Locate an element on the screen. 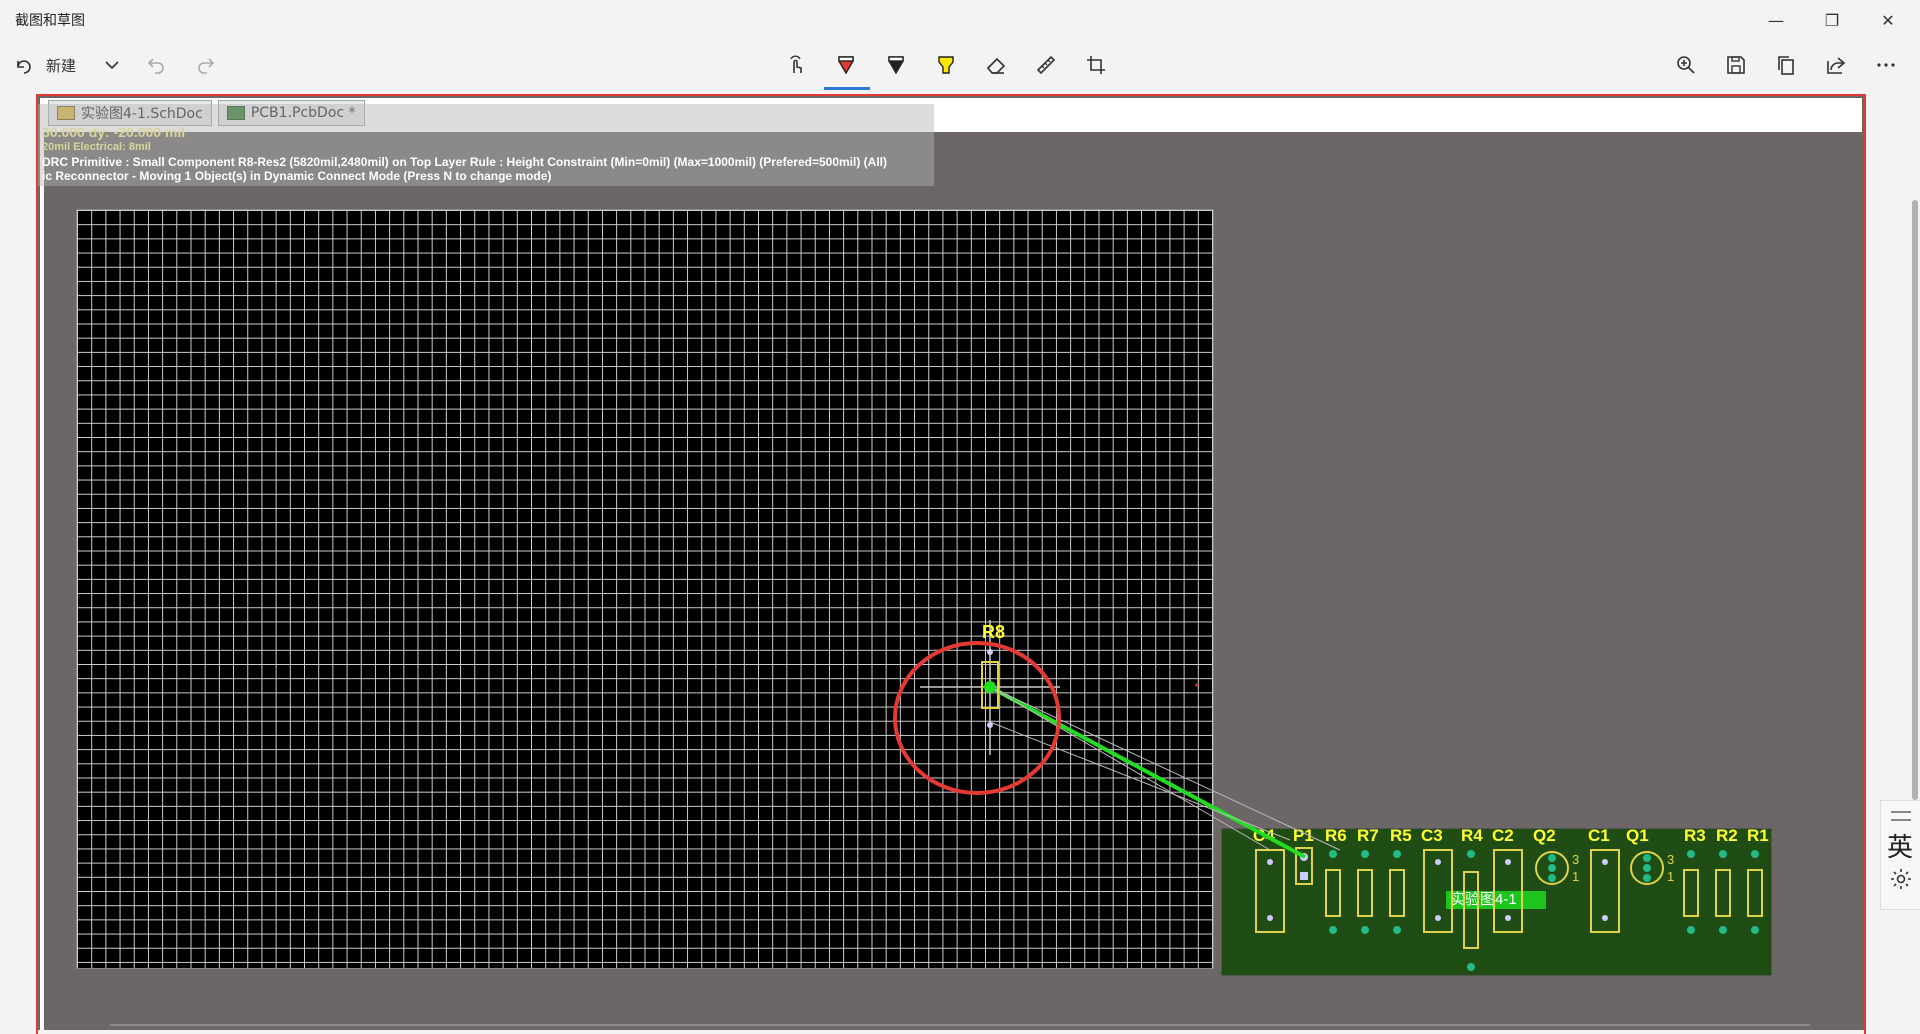  eraser-icon is located at coordinates (996, 65).